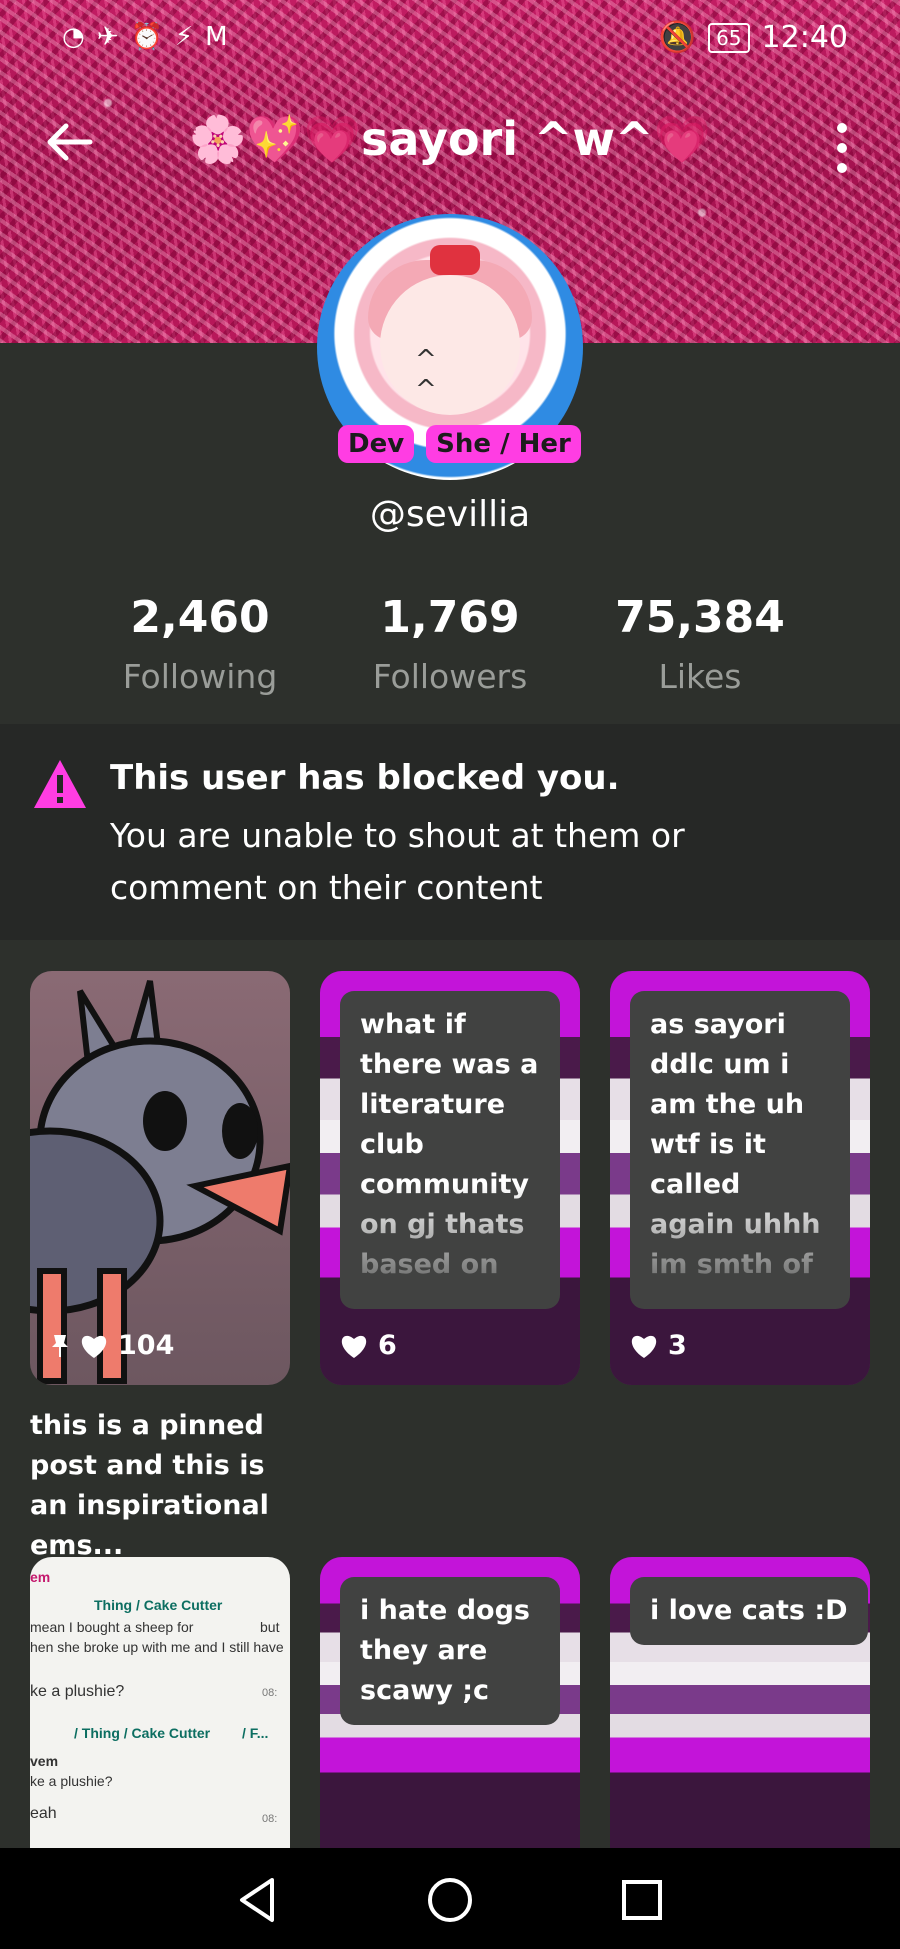  I want to click on status-icons-right: 🔕 65 12:40, so click(753, 37).